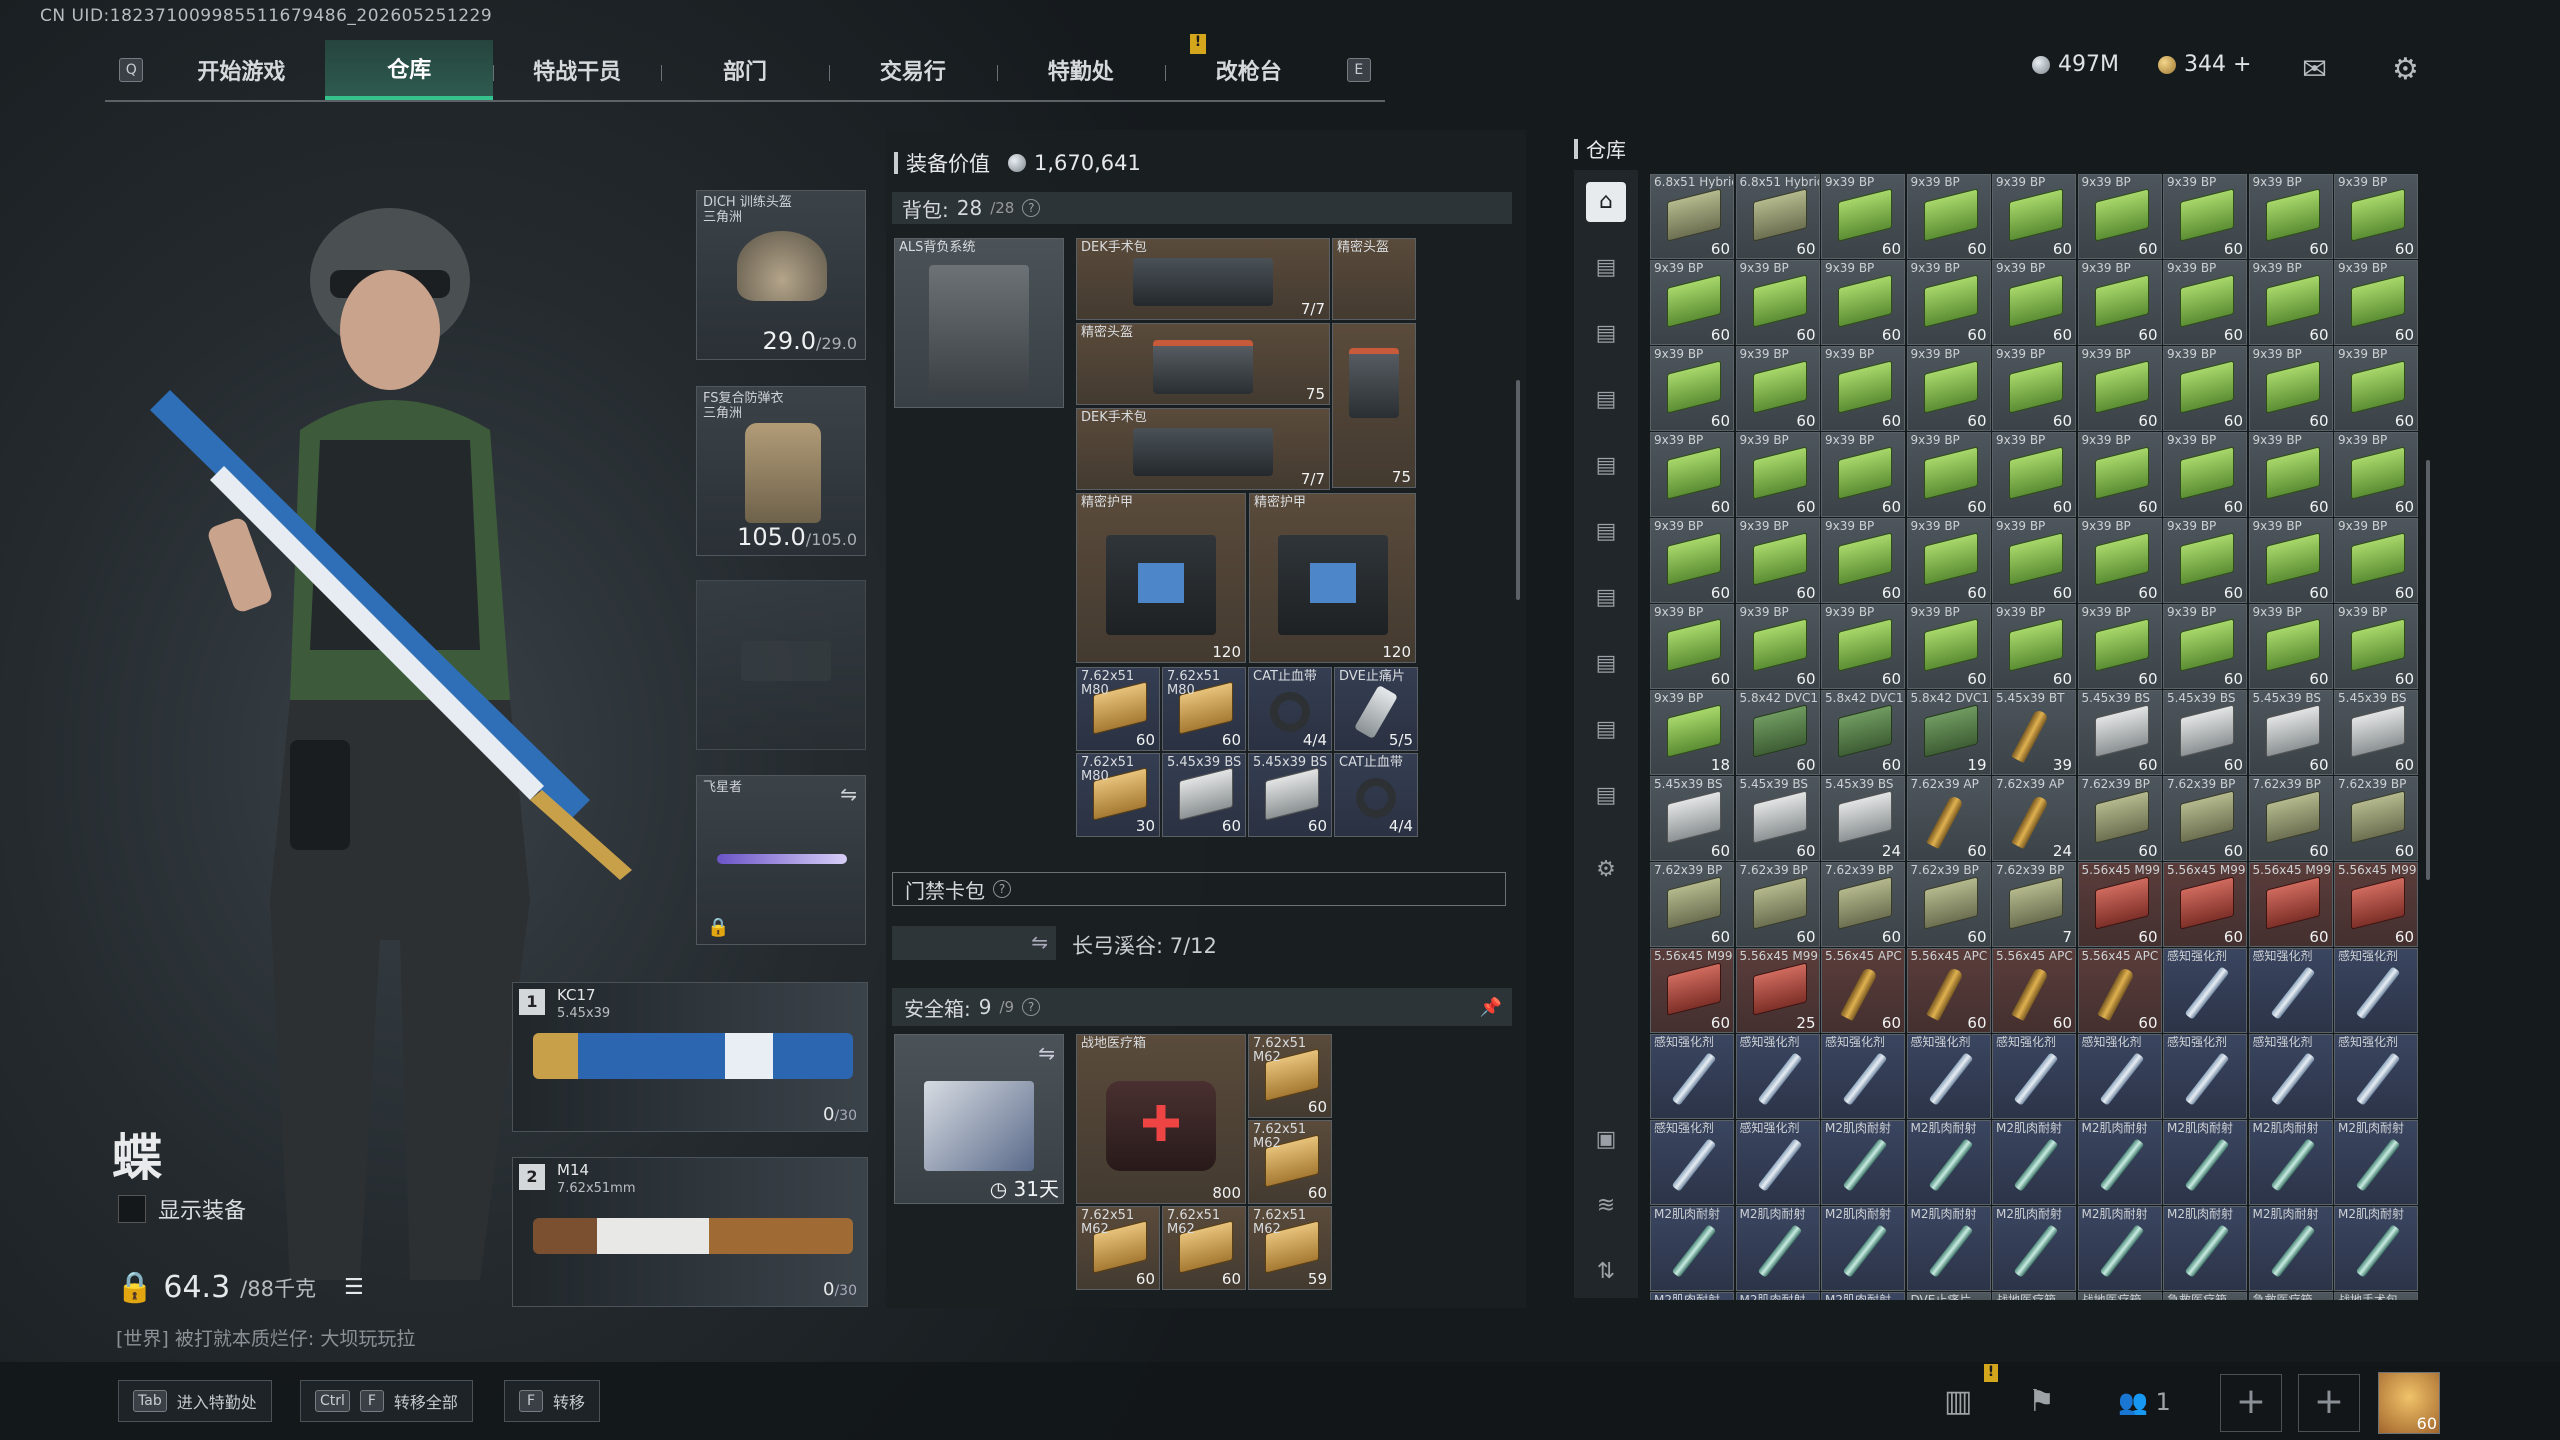  Describe the element at coordinates (577, 70) in the screenshot. I see `tab-operators: 特战干员` at that location.